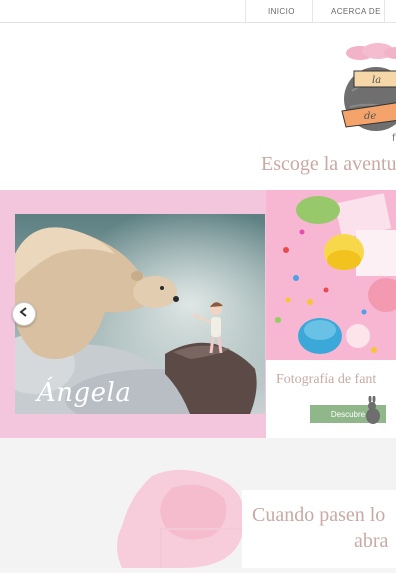  I want to click on top-nav: INICIO ACERCA DE, so click(198, 11).